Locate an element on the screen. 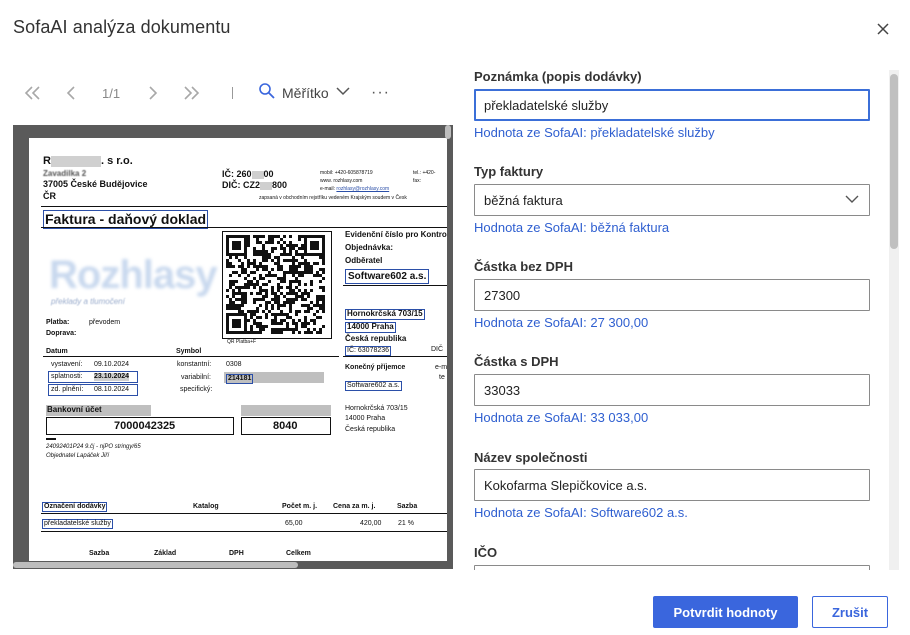 The width and height of the screenshot is (910, 635). ico-input is located at coordinates (672, 567).